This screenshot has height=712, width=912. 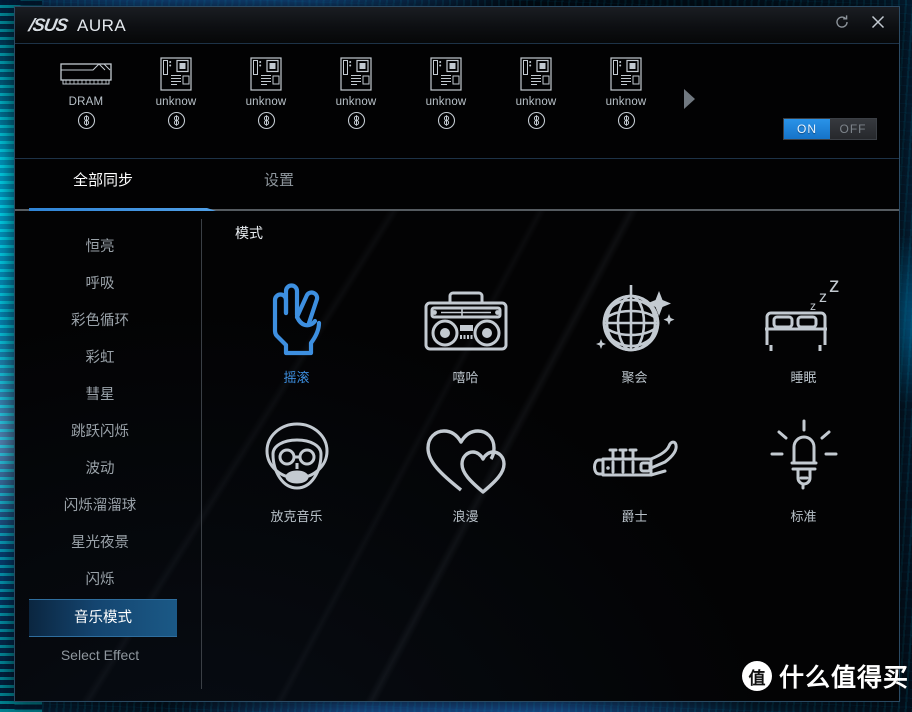 I want to click on window-controls, so click(x=860, y=22).